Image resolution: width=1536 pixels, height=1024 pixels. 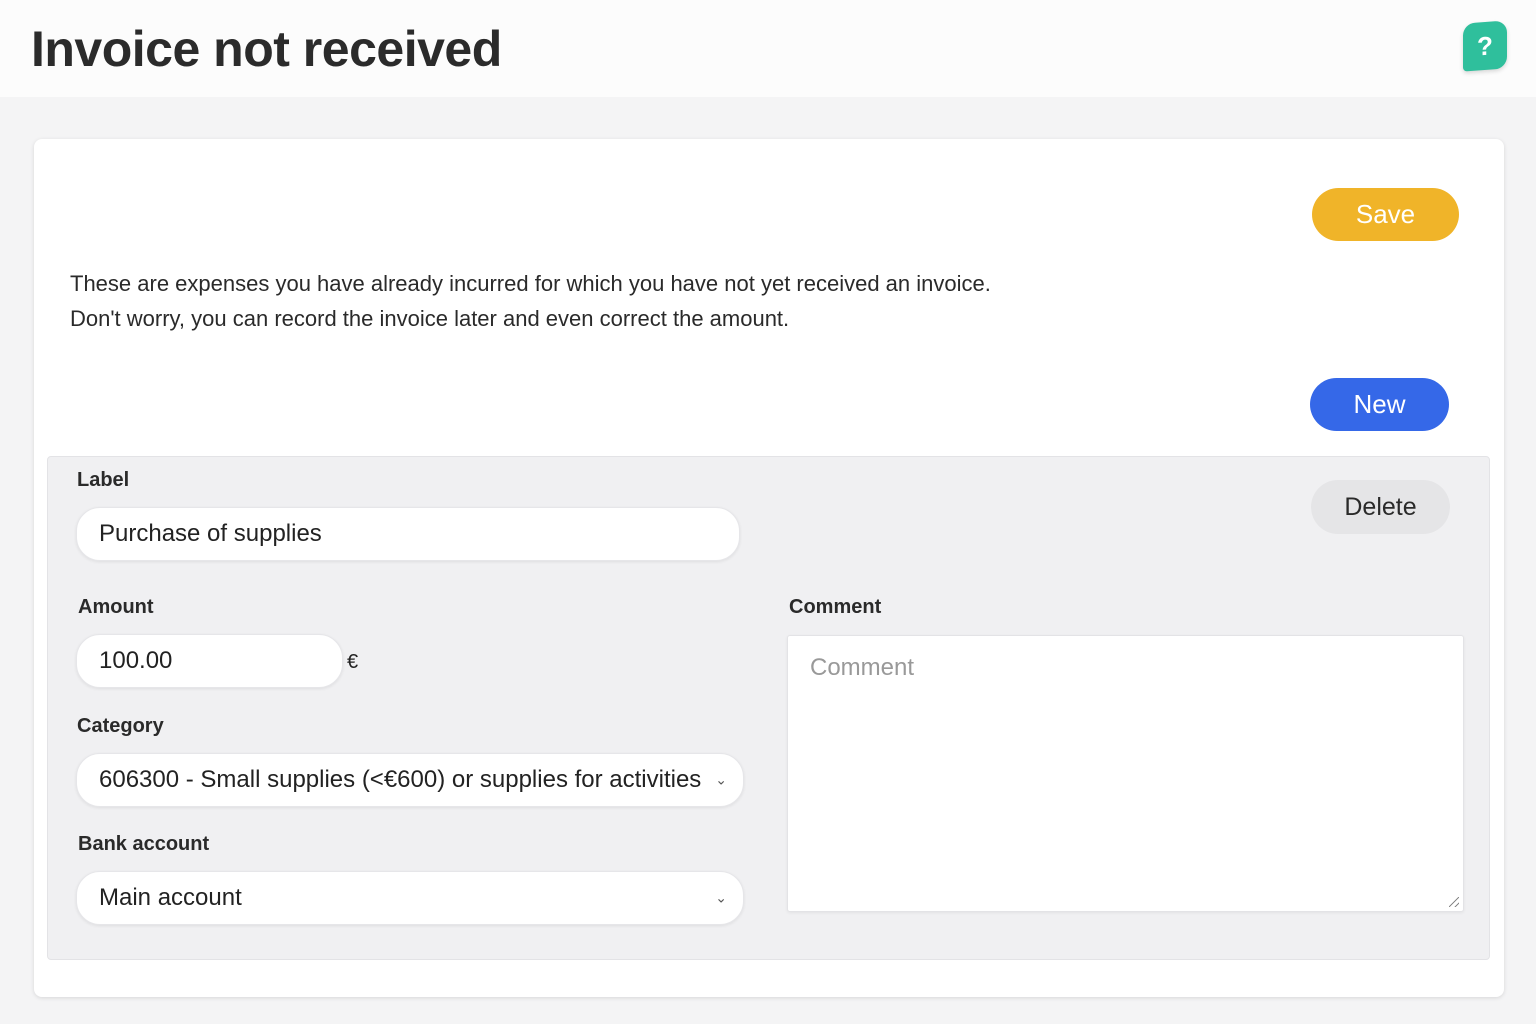 What do you see at coordinates (768, 48) in the screenshot?
I see `page-header: Invoice not received ?` at bounding box center [768, 48].